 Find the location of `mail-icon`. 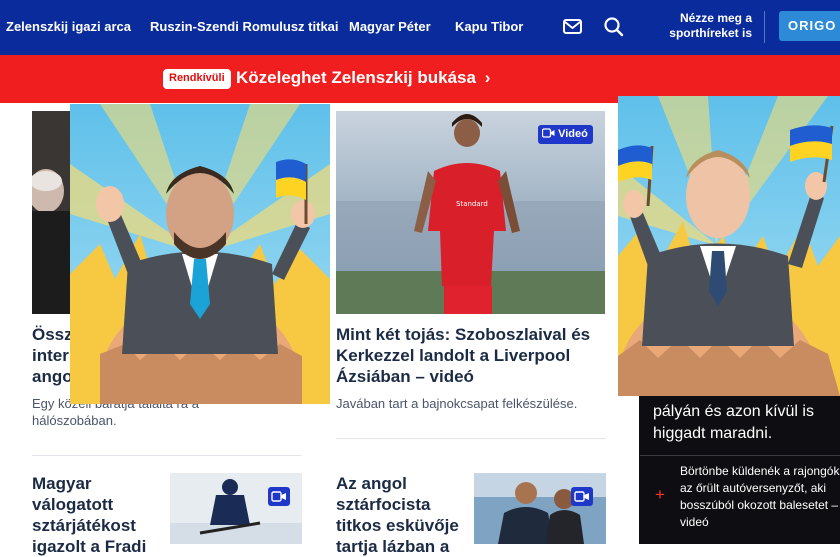

mail-icon is located at coordinates (574, 27).